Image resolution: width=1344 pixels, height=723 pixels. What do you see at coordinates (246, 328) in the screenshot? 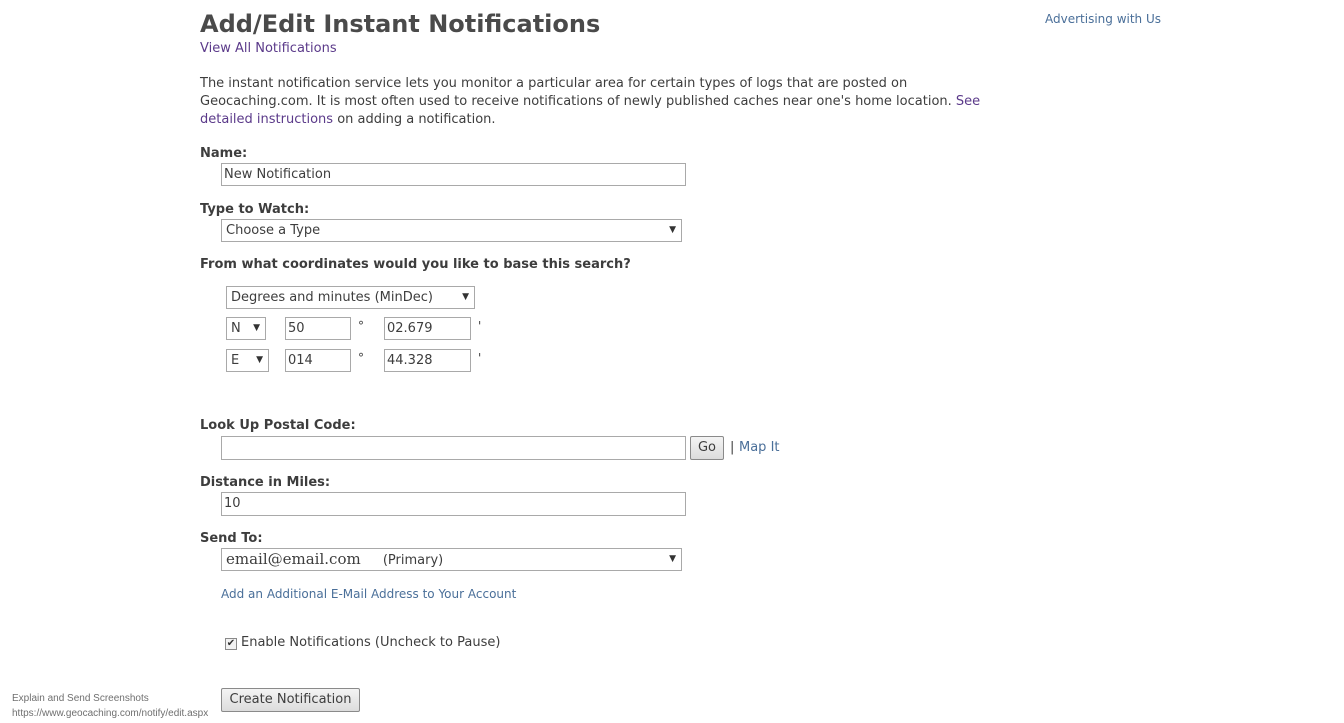
I see `lat-direction-select: N ▼` at bounding box center [246, 328].